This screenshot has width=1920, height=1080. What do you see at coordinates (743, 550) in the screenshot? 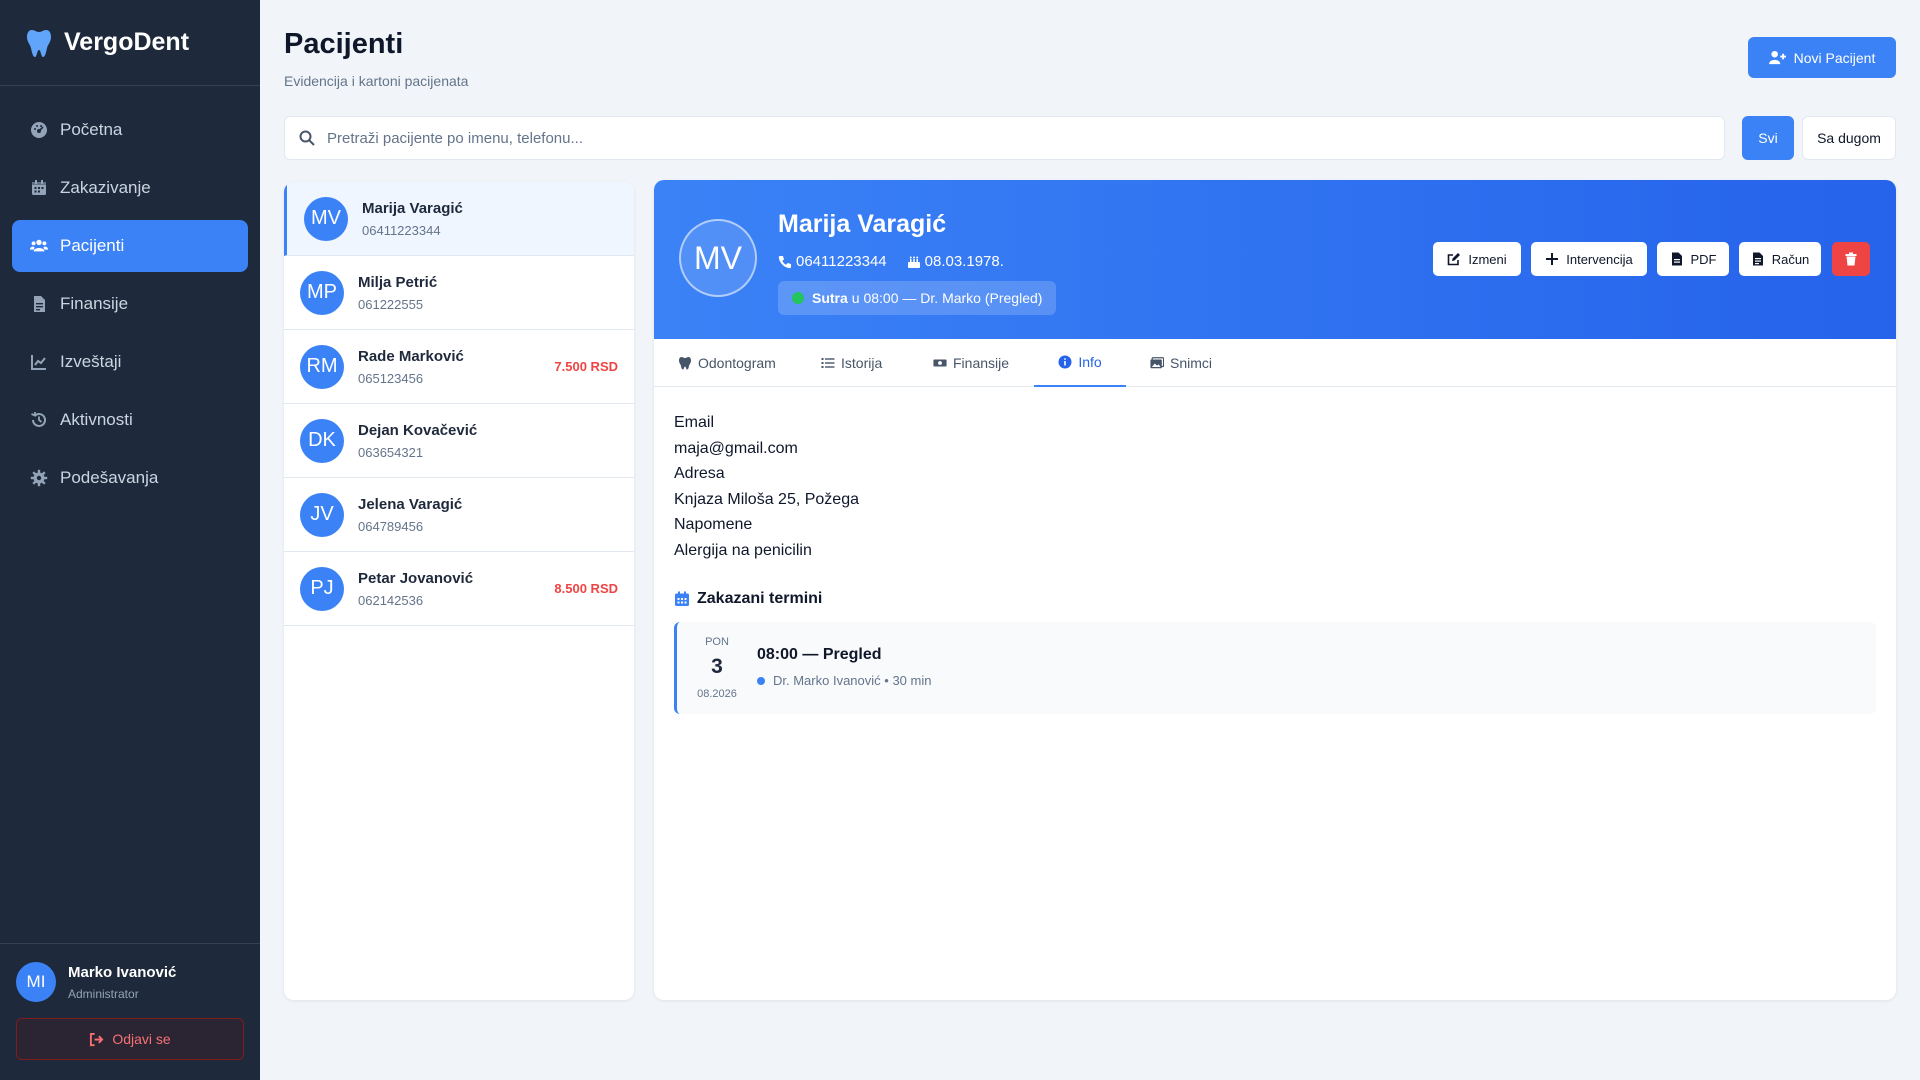
I see `notes-value: Alergija na penicilin` at bounding box center [743, 550].